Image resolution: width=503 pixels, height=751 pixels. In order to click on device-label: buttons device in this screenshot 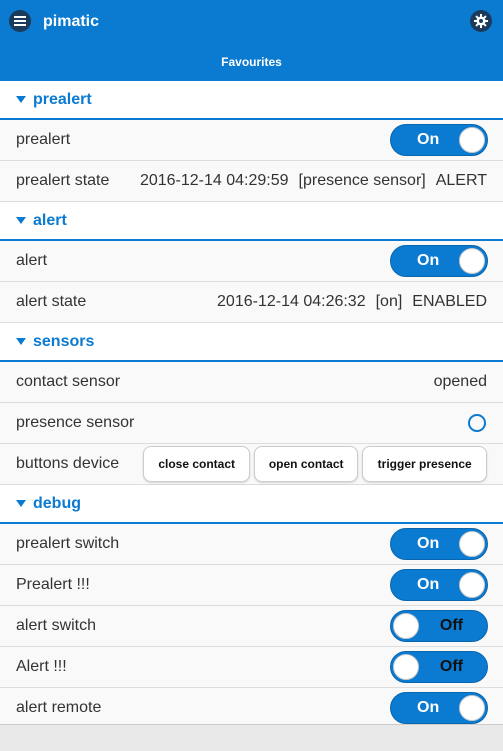, I will do `click(68, 463)`.